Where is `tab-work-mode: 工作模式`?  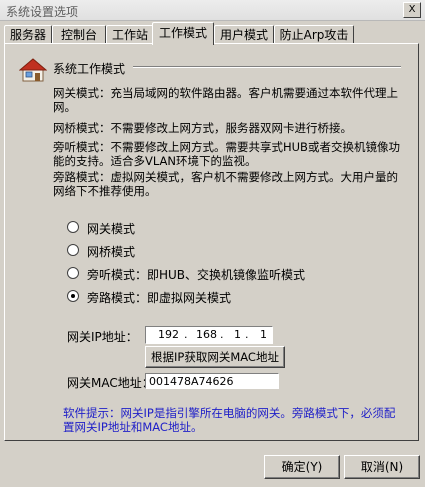 tab-work-mode: 工作模式 is located at coordinates (183, 33).